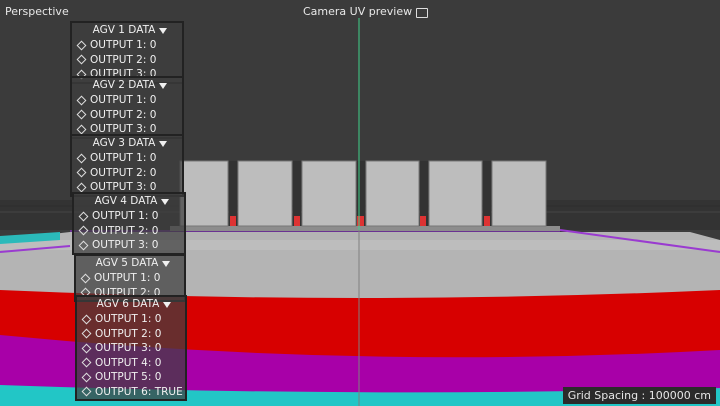 Image resolution: width=720 pixels, height=406 pixels. I want to click on panel-title: AGV 4 DATA, so click(129, 201).